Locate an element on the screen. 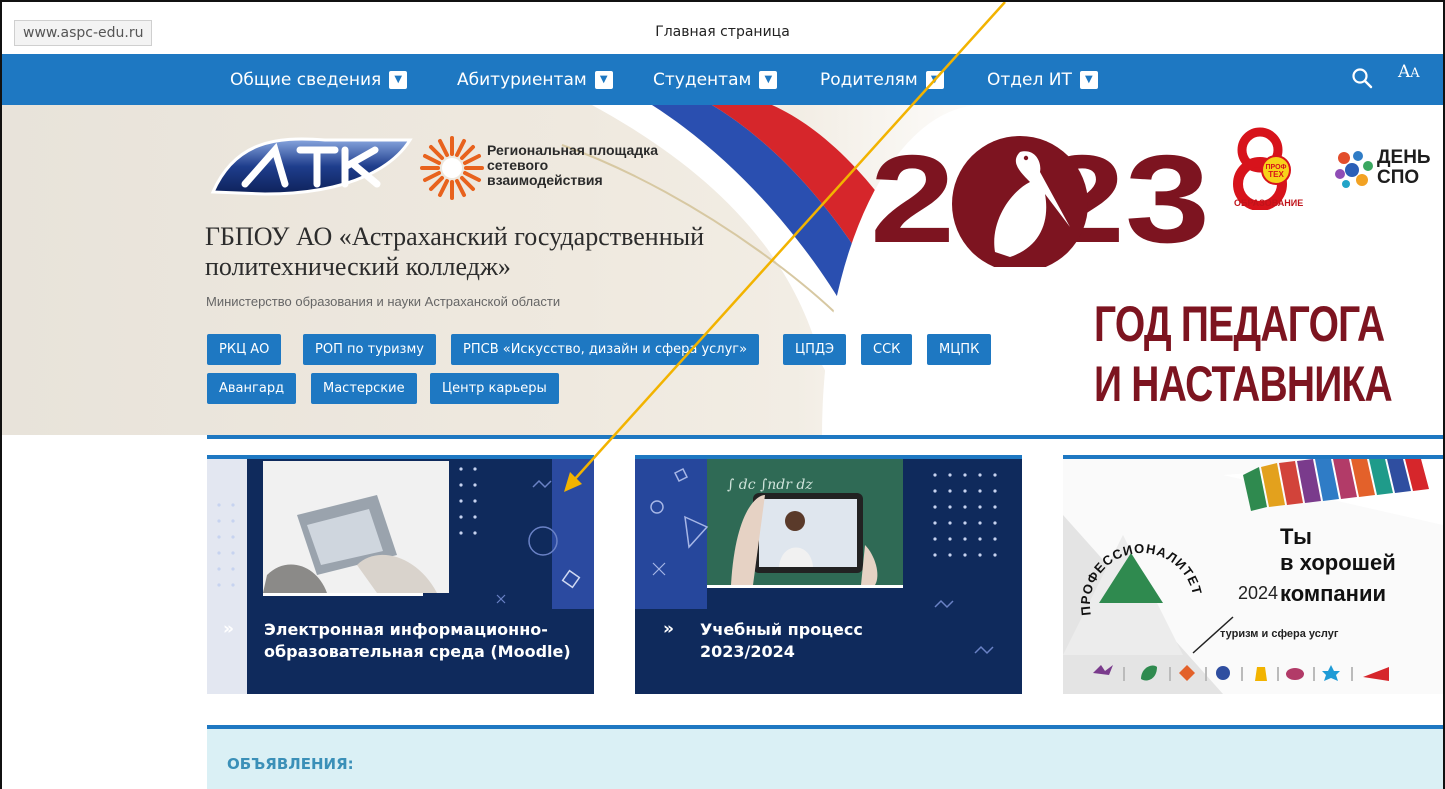 This screenshot has width=1445, height=789. chip-cpde: ЦПДЭ is located at coordinates (815, 349).